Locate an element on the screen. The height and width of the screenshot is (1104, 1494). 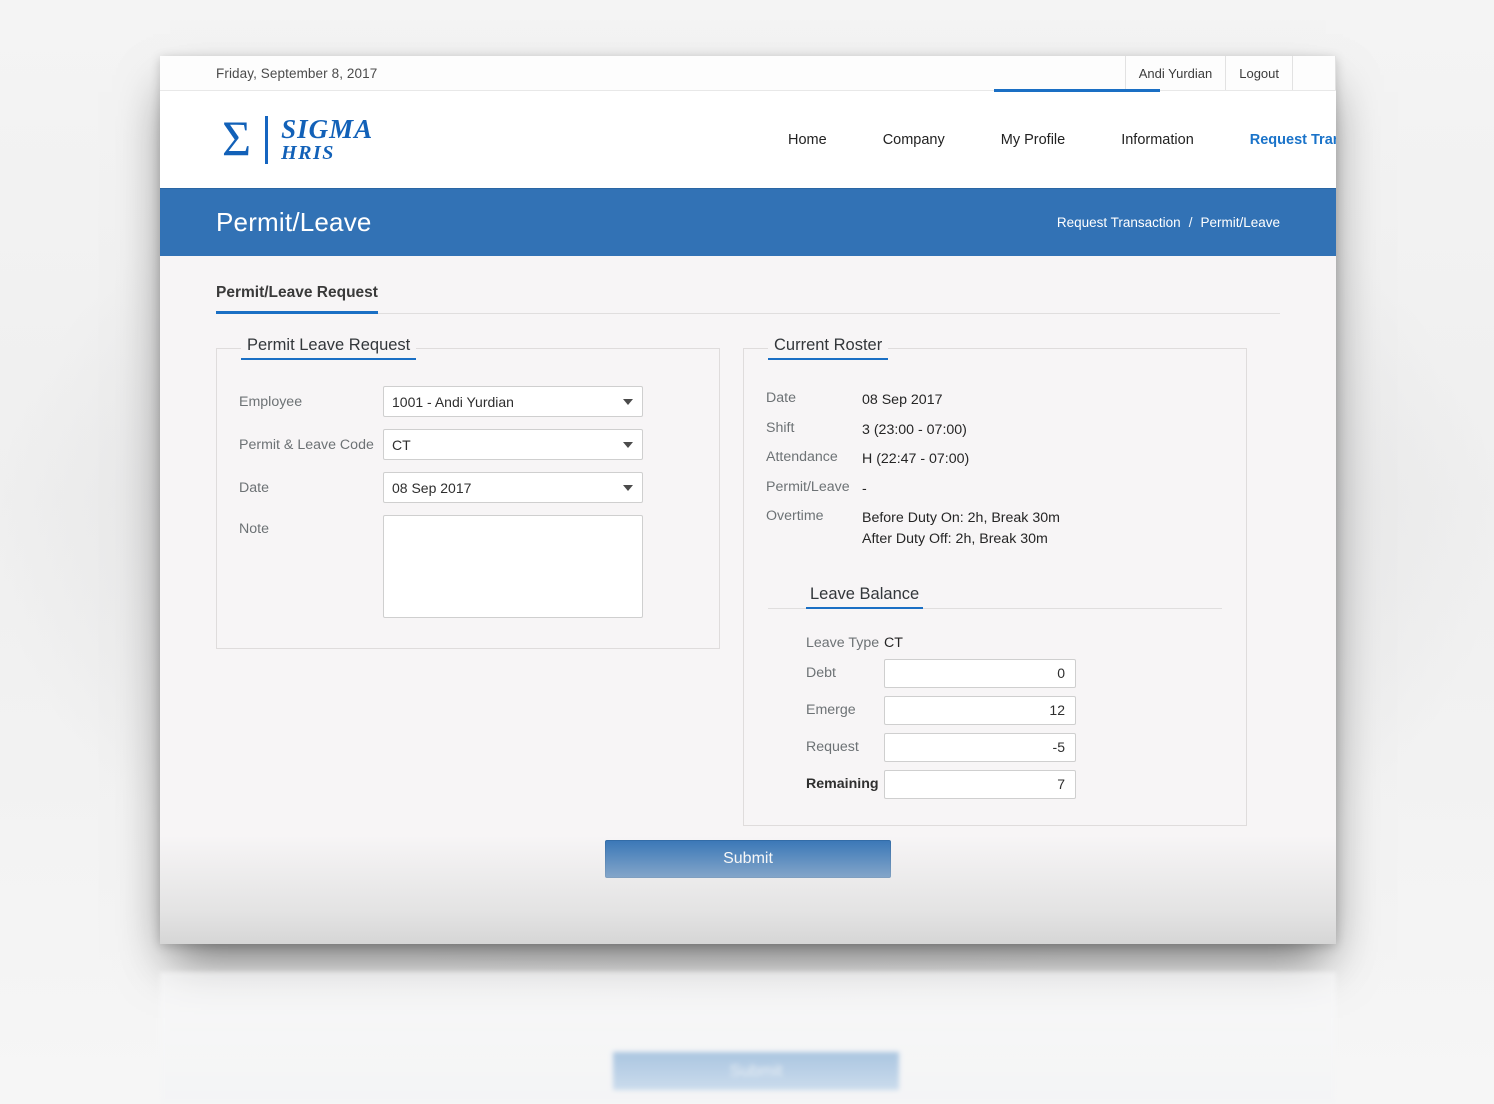
debt-input is located at coordinates (980, 673).